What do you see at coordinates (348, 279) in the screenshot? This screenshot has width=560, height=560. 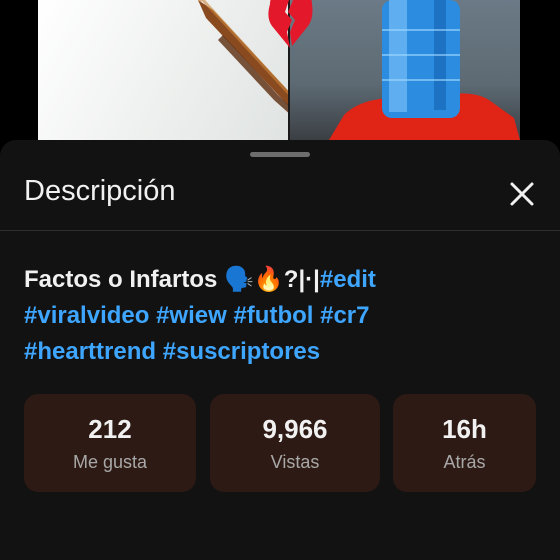 I see `hashtag-edit: #edit` at bounding box center [348, 279].